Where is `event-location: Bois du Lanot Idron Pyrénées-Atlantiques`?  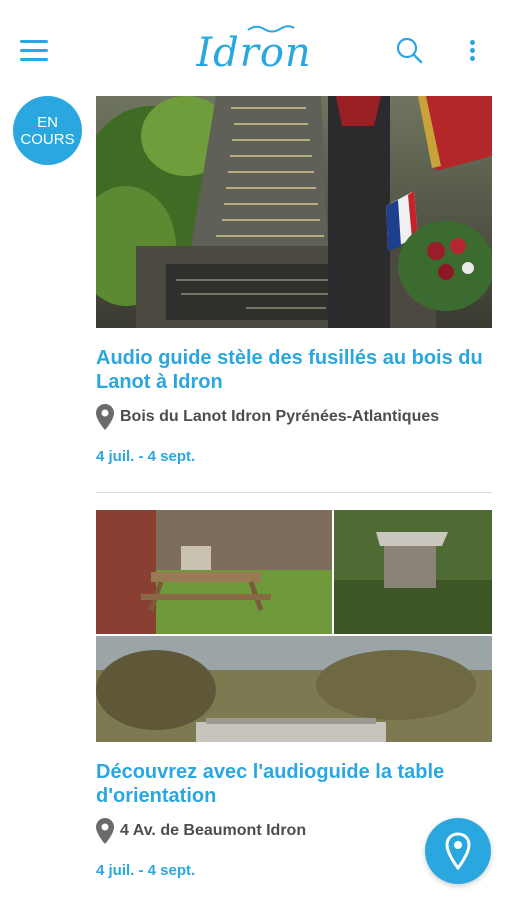 event-location: Bois du Lanot Idron Pyrénées-Atlantiques is located at coordinates (294, 417).